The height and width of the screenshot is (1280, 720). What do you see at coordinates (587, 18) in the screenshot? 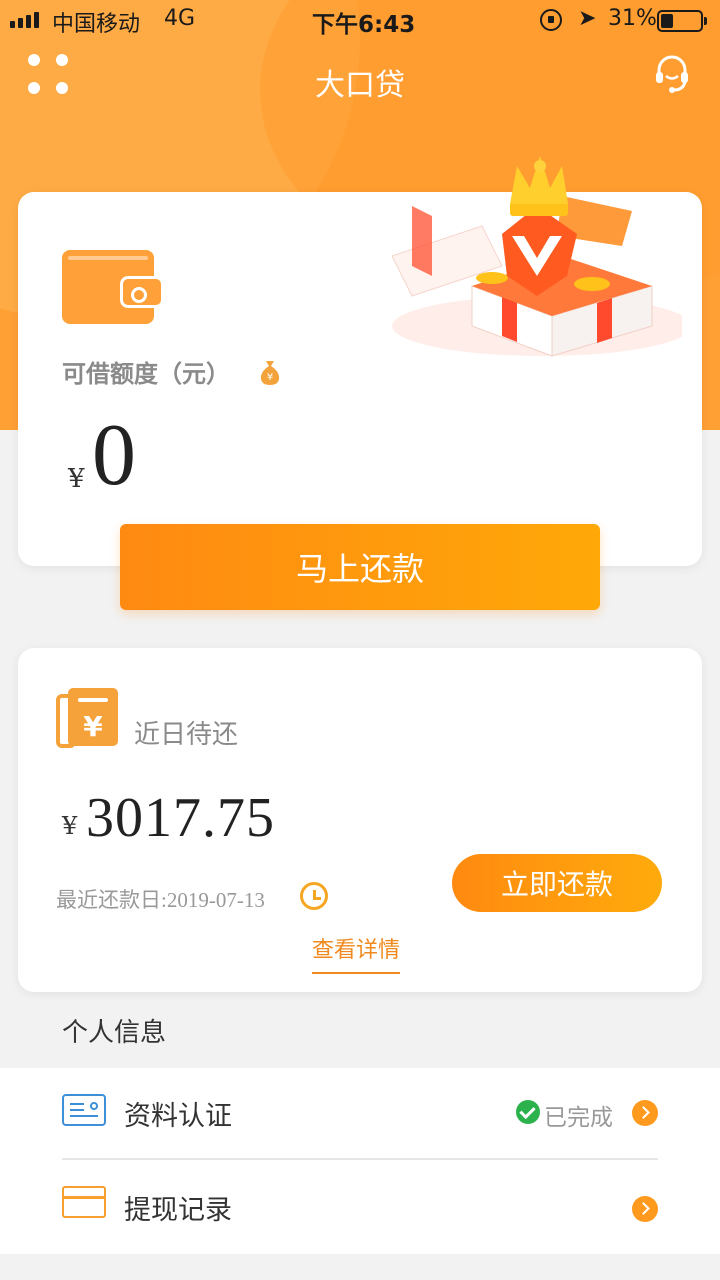
I see `location-arrow-icon: ➤` at bounding box center [587, 18].